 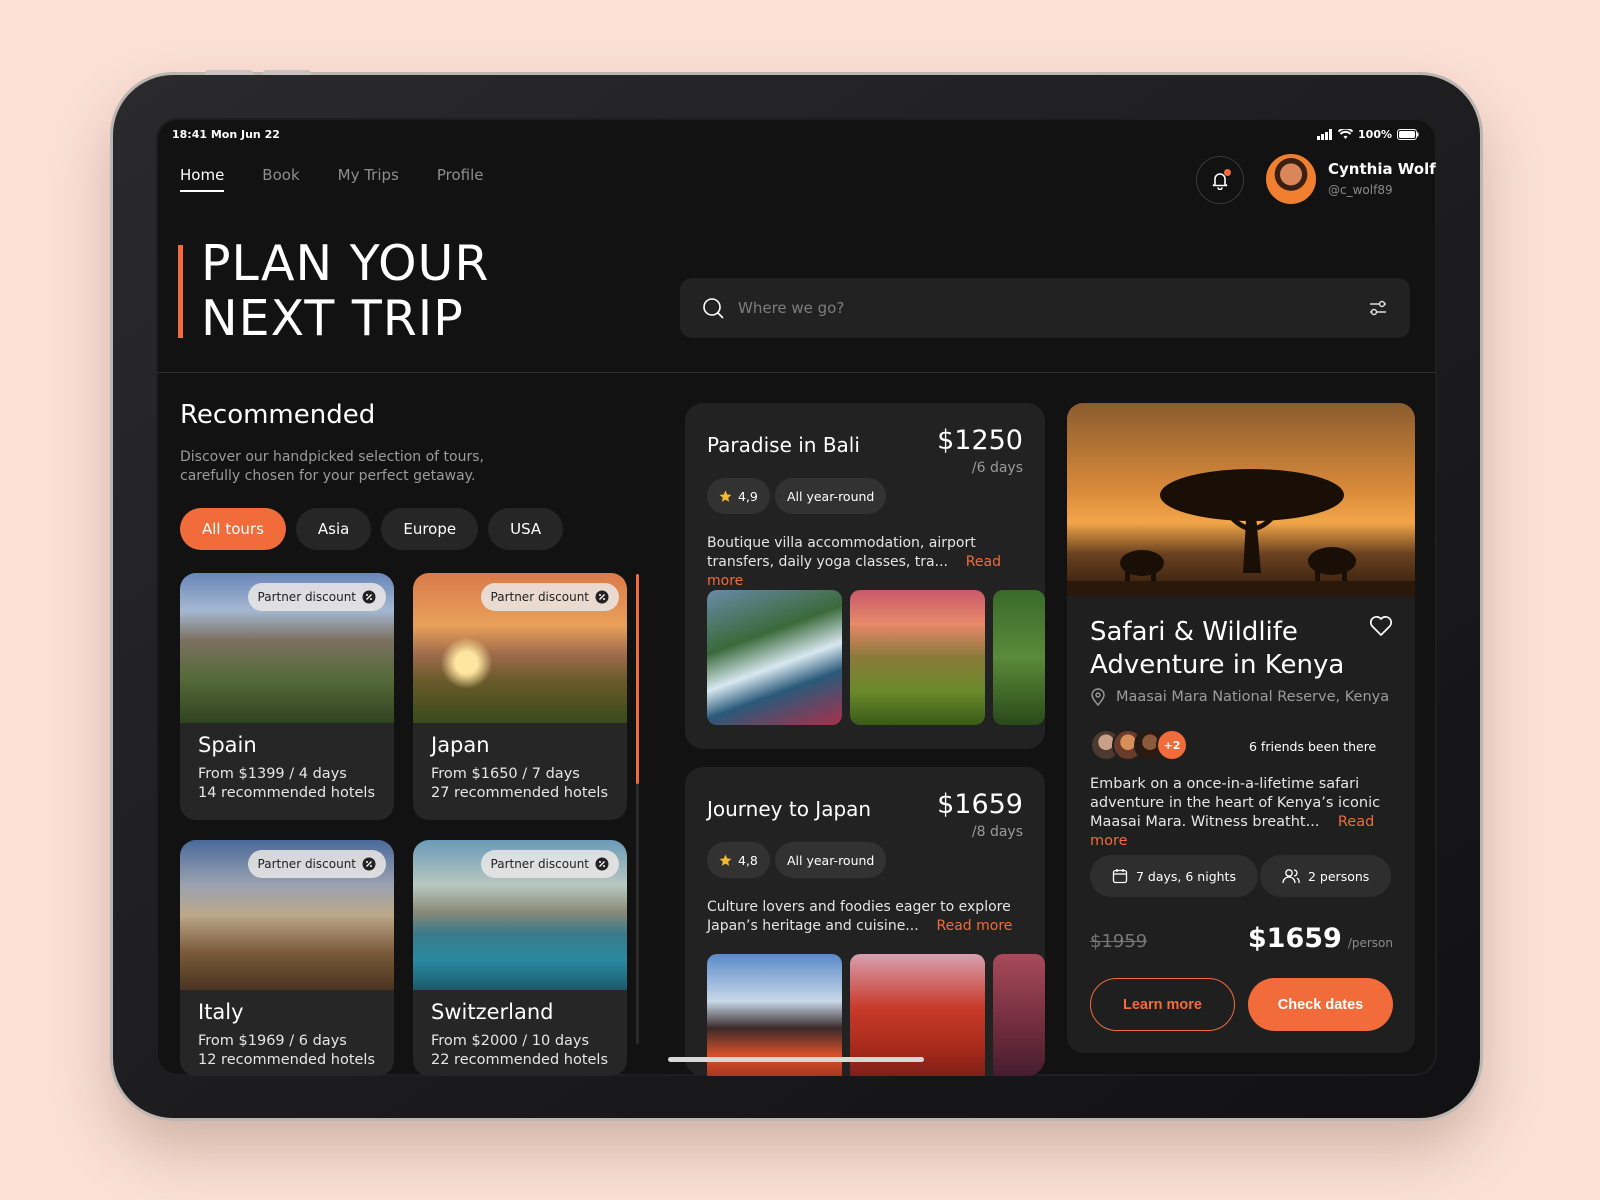 What do you see at coordinates (430, 529) in the screenshot?
I see `chip-europe: Europe` at bounding box center [430, 529].